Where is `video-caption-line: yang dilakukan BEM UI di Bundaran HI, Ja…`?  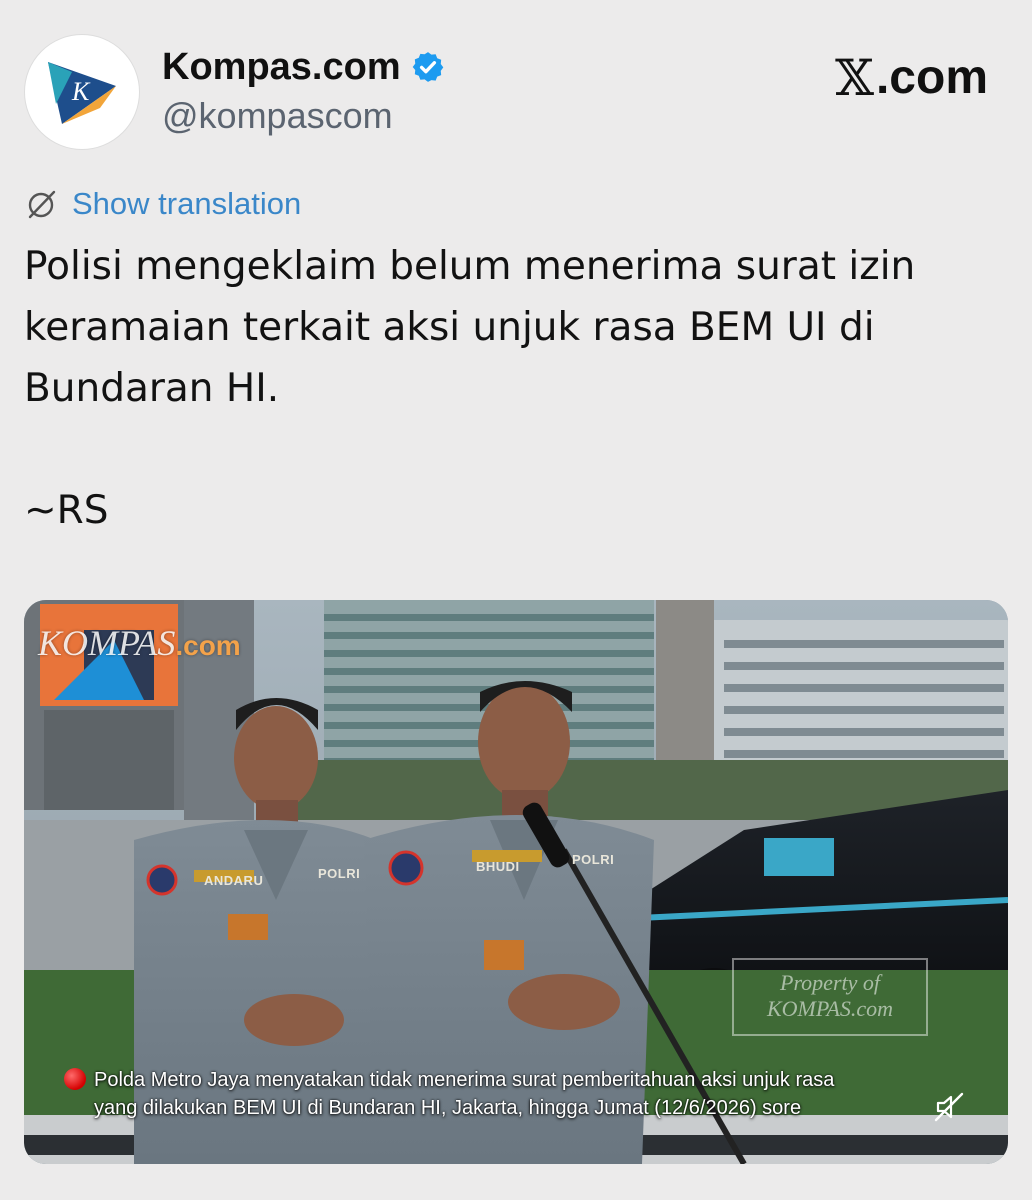
video-caption-line: yang dilakukan BEM UI di Bundaran HI, Ja… is located at coordinates (448, 1108).